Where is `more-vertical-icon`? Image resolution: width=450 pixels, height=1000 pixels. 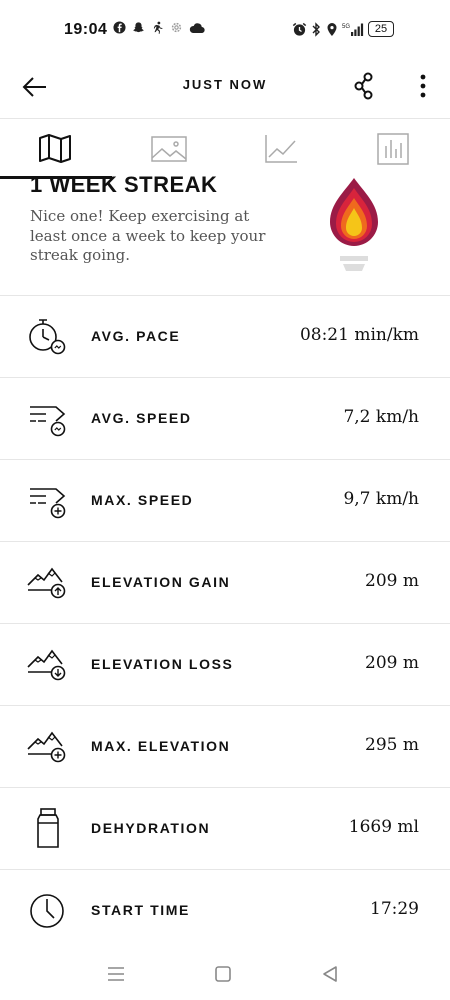 more-vertical-icon is located at coordinates (423, 86).